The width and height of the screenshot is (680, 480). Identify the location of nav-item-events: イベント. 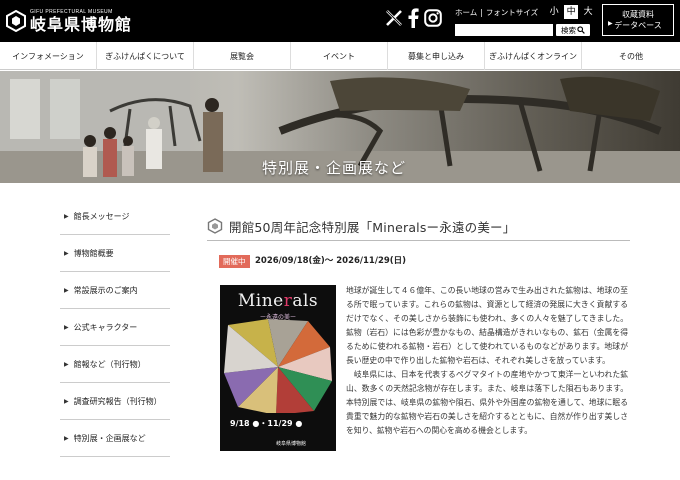
(339, 56).